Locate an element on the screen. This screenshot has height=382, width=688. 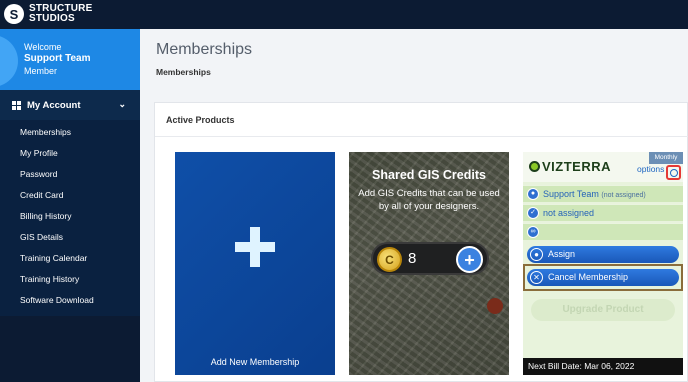
owner-note: (not assigned) is located at coordinates (623, 195).